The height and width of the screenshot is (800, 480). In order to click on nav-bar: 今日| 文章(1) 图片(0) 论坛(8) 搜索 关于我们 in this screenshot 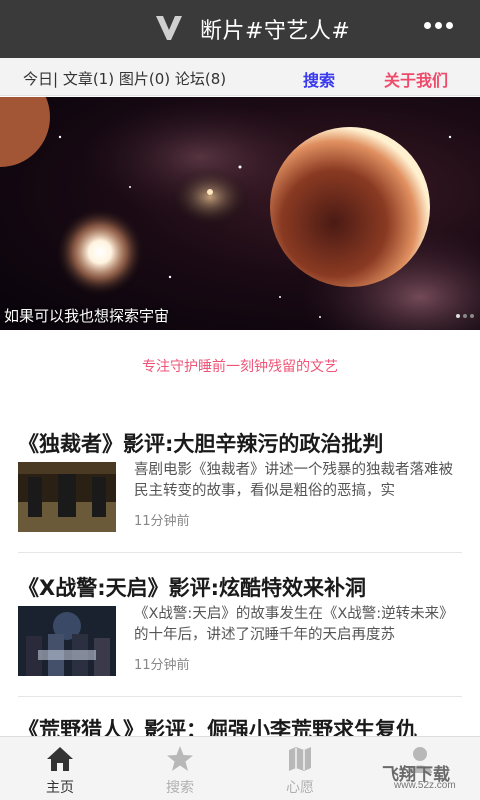, I will do `click(240, 77)`.